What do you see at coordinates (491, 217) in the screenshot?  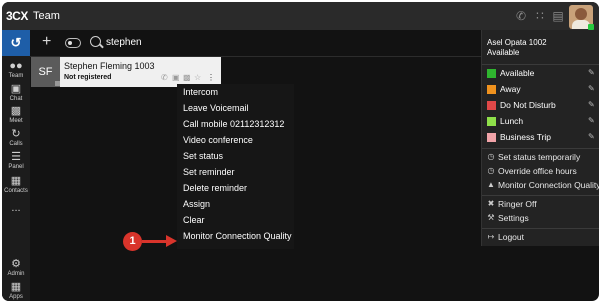 I see `wrench-icon: ⚒` at bounding box center [491, 217].